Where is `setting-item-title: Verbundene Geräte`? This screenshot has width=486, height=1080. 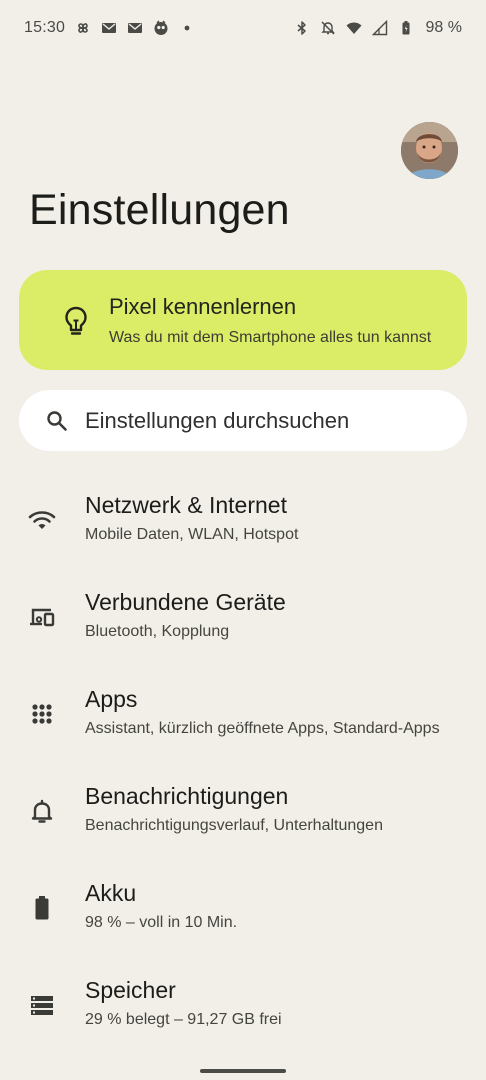
setting-item-title: Verbundene Geräte is located at coordinates (185, 602).